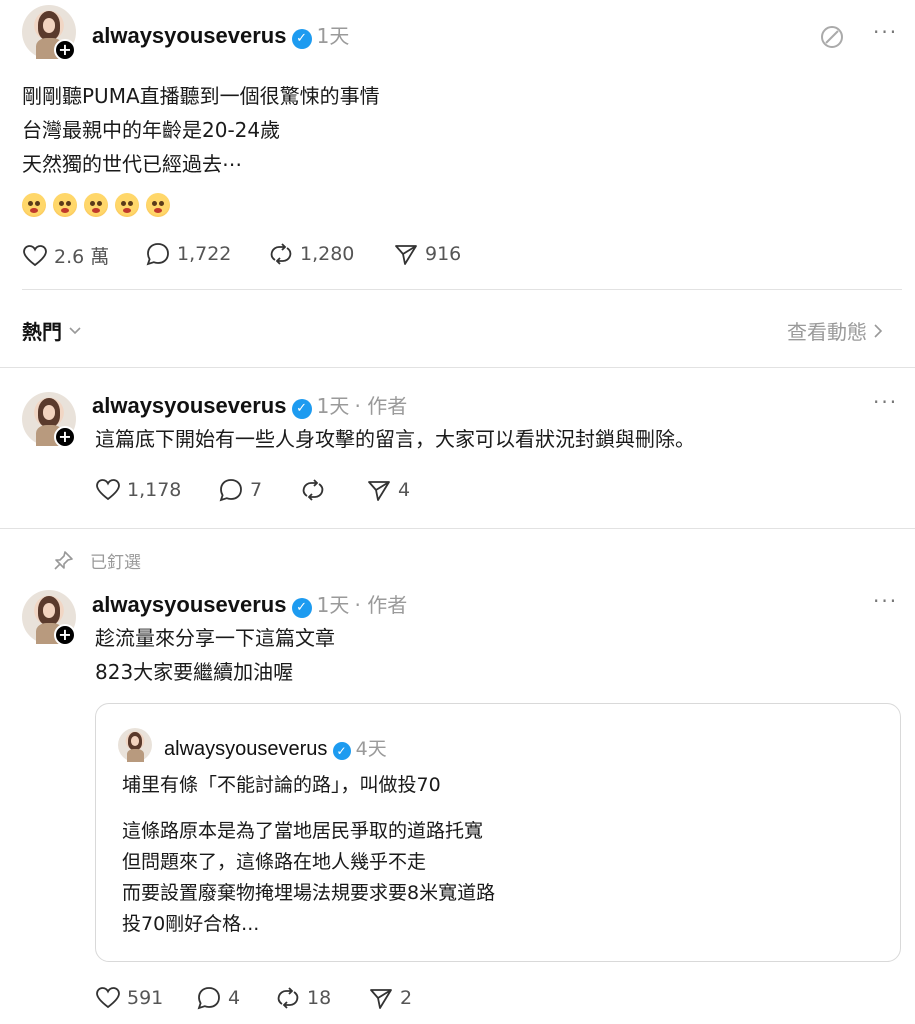 Image resolution: width=915 pixels, height=1024 pixels. What do you see at coordinates (878, 330) in the screenshot?
I see `chevron-right-icon` at bounding box center [878, 330].